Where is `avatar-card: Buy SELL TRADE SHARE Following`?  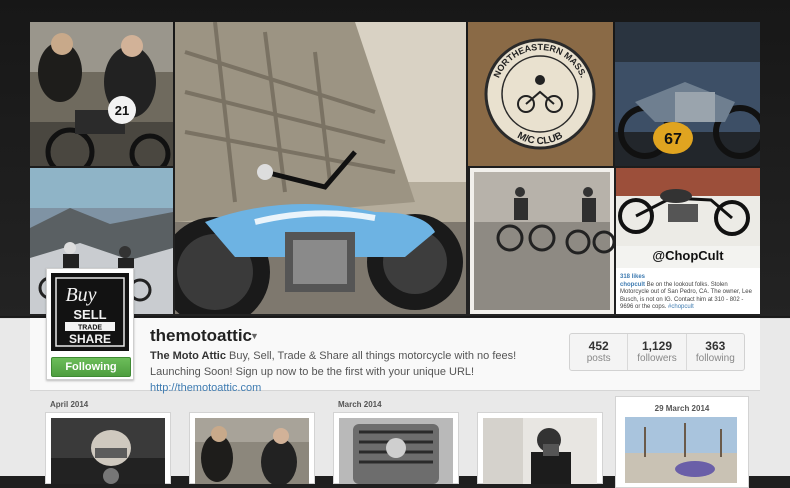
avatar-card: Buy SELL TRADE SHARE Following is located at coordinates (90, 324).